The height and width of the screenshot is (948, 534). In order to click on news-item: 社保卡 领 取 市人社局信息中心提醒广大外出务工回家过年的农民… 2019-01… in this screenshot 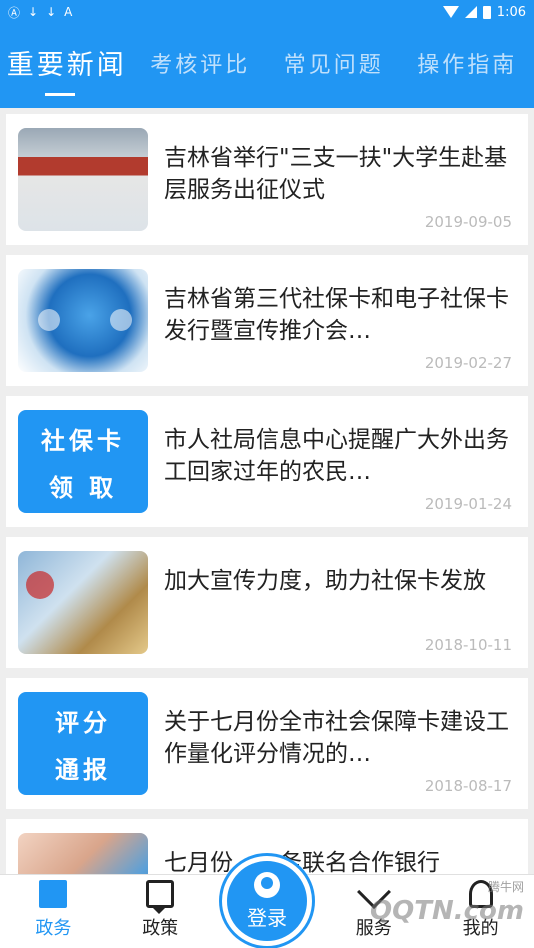, I will do `click(267, 461)`.